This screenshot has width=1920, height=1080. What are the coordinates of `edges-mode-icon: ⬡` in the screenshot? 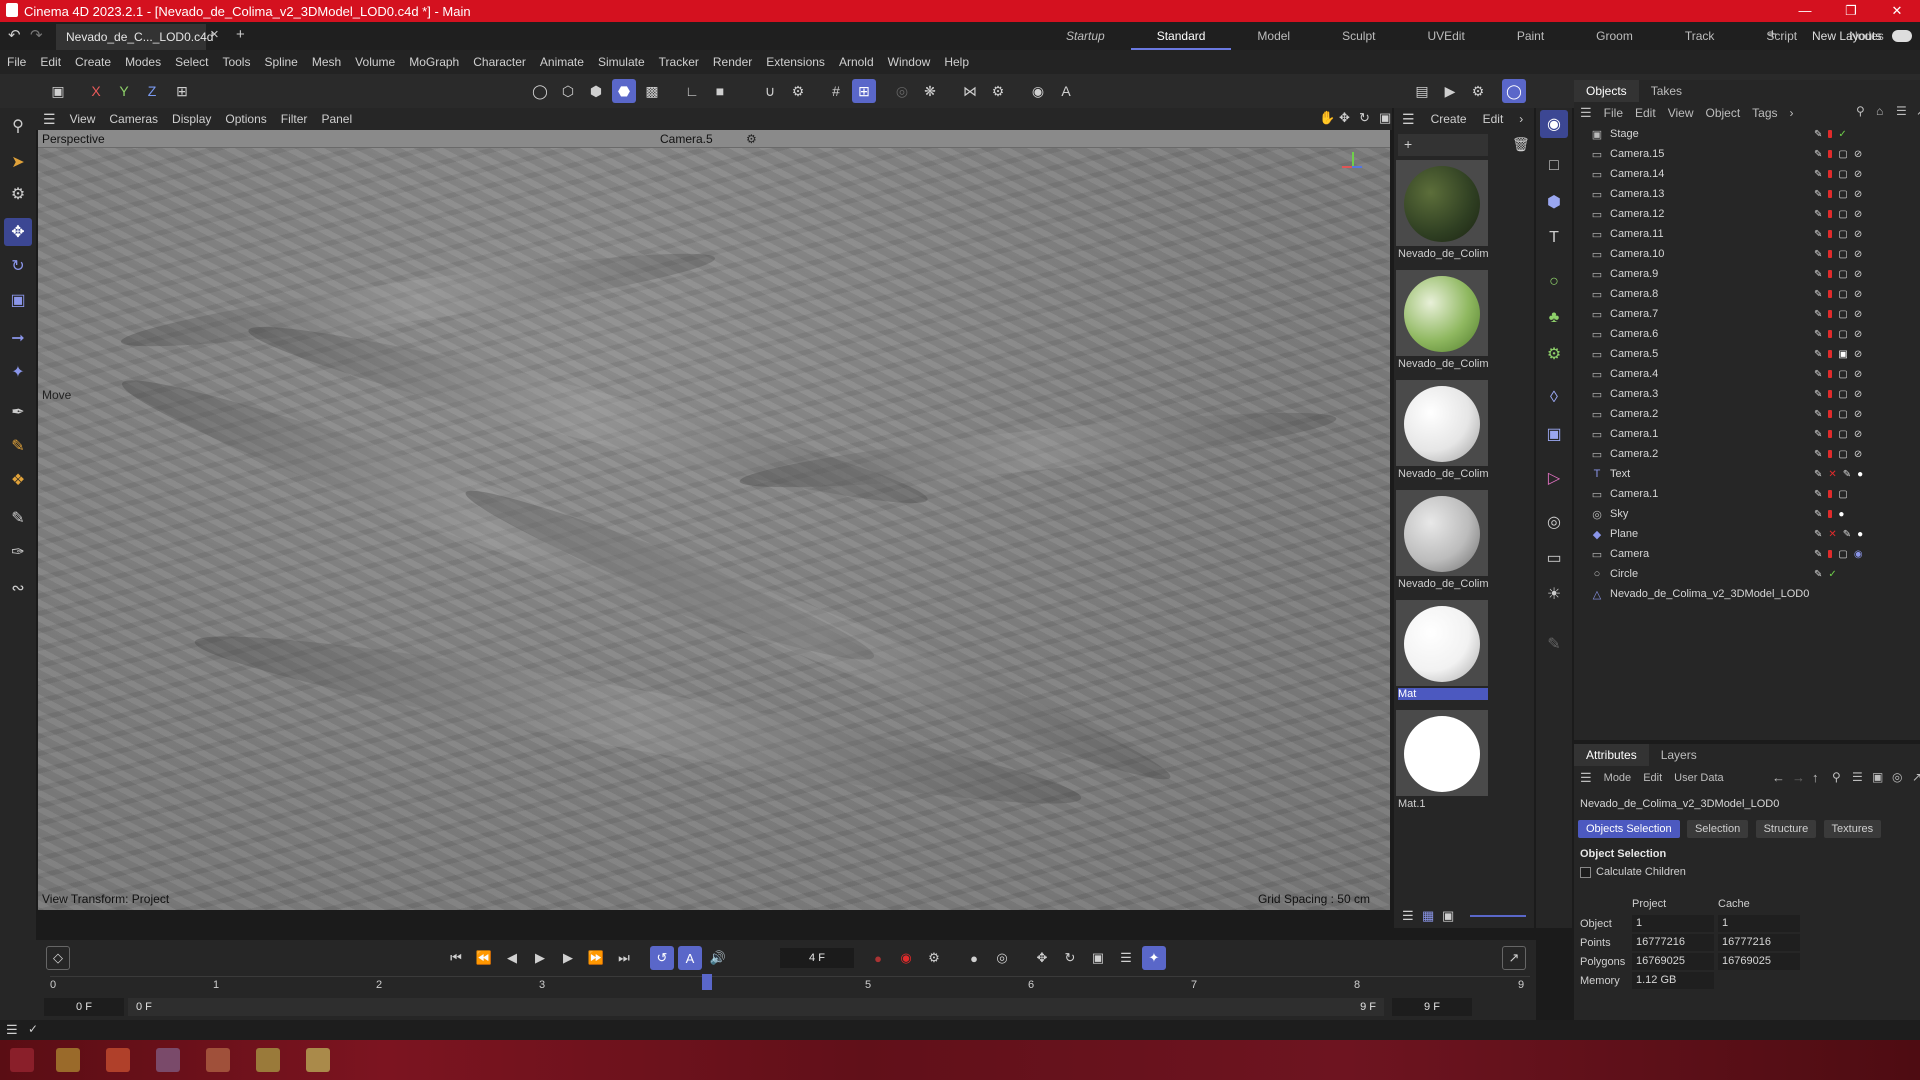 It's located at (568, 91).